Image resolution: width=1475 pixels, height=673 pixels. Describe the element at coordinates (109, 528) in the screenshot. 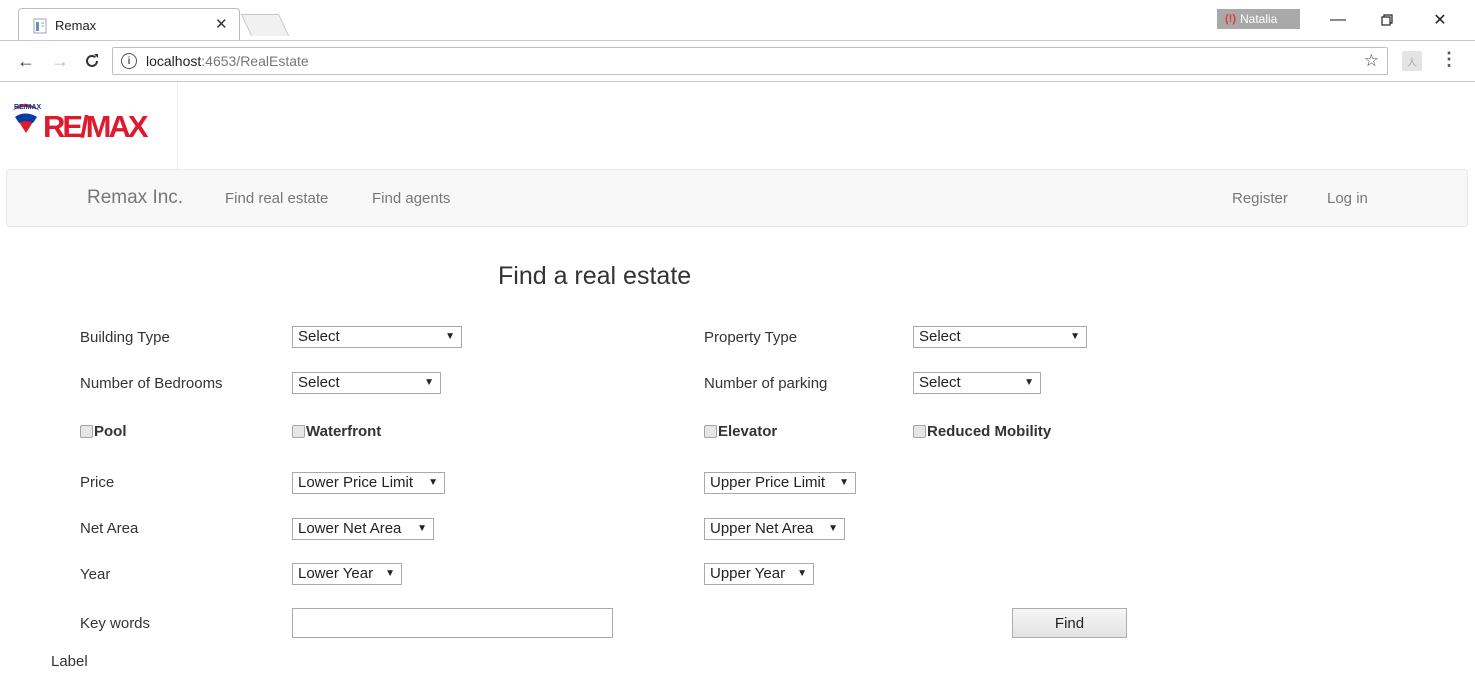

I see `net-area-label: Net Area` at that location.